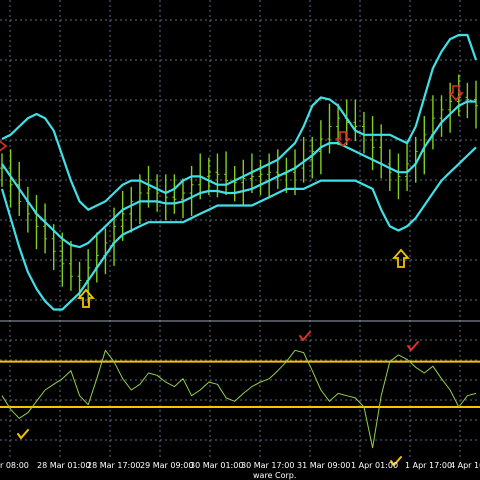  What do you see at coordinates (465, 465) in the screenshot?
I see `time-axis-label: 4 Apr 10` at bounding box center [465, 465].